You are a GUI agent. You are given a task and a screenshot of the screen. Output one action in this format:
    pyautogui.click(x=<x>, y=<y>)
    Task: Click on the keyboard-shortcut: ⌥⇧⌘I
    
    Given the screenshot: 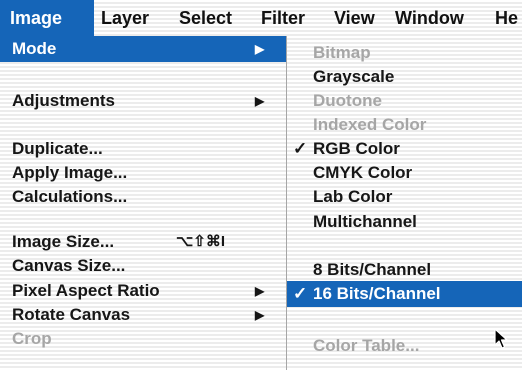 What is the action you would take?
    pyautogui.click(x=201, y=241)
    